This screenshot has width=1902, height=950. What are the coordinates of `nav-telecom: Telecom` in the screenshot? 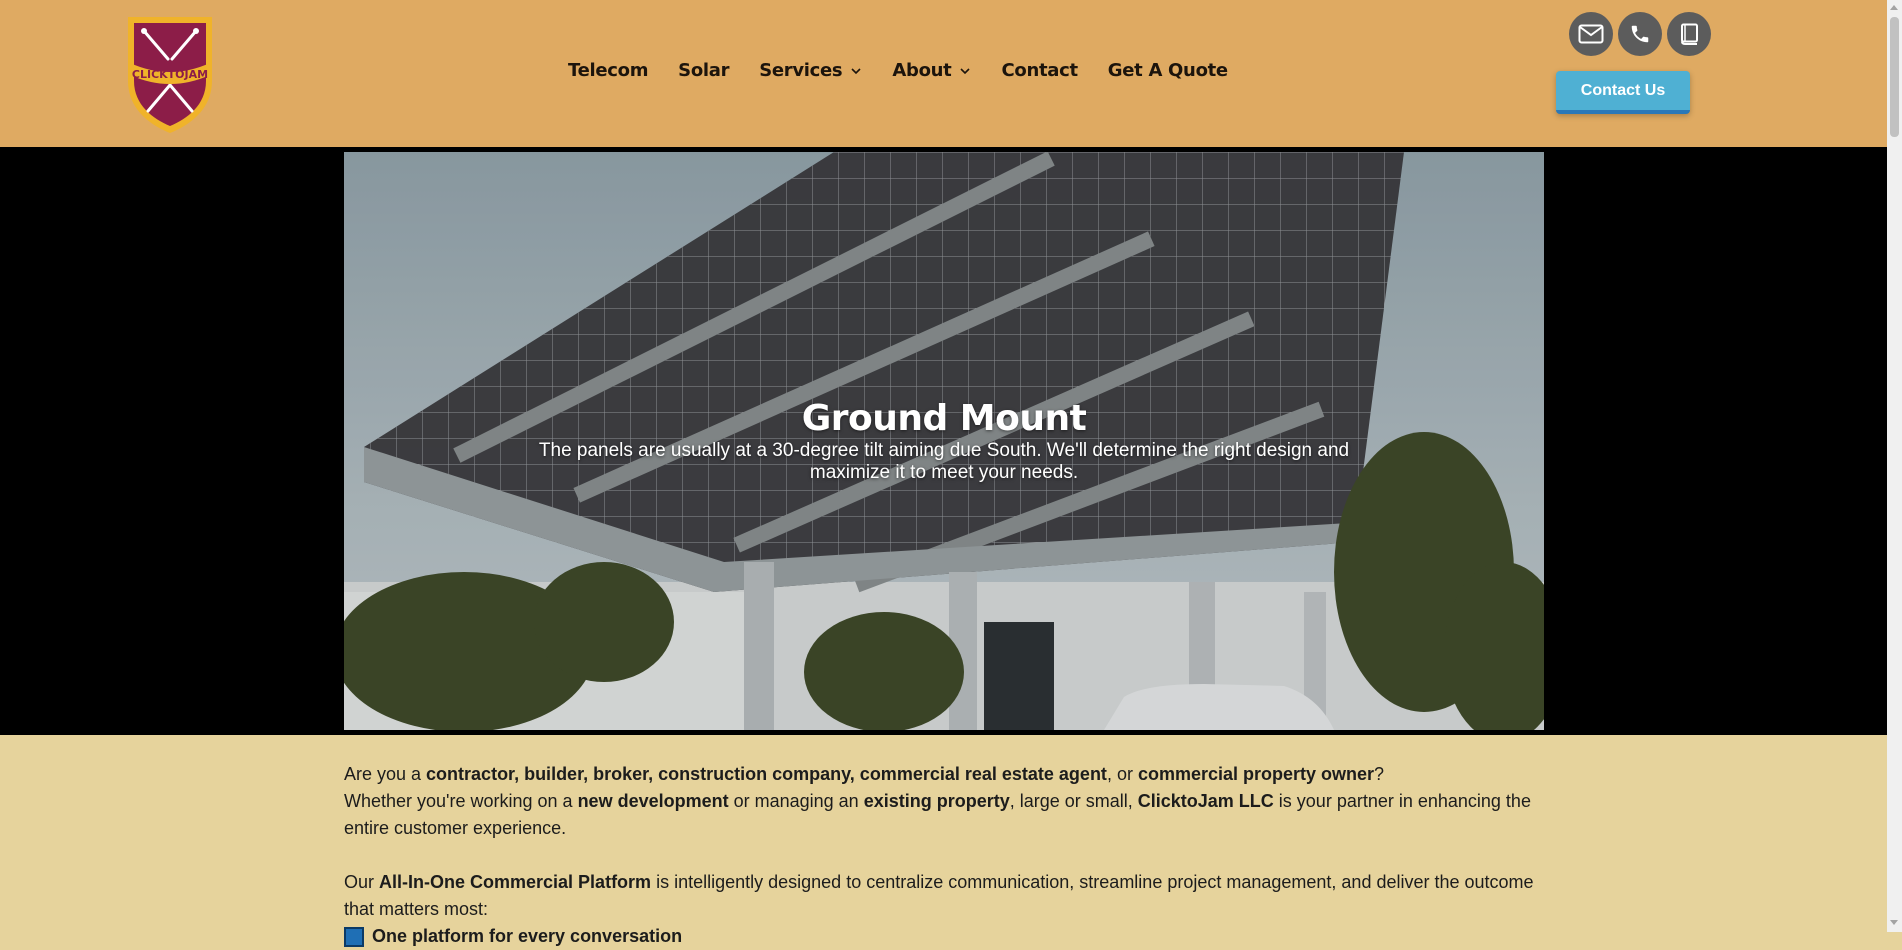 It's located at (608, 70).